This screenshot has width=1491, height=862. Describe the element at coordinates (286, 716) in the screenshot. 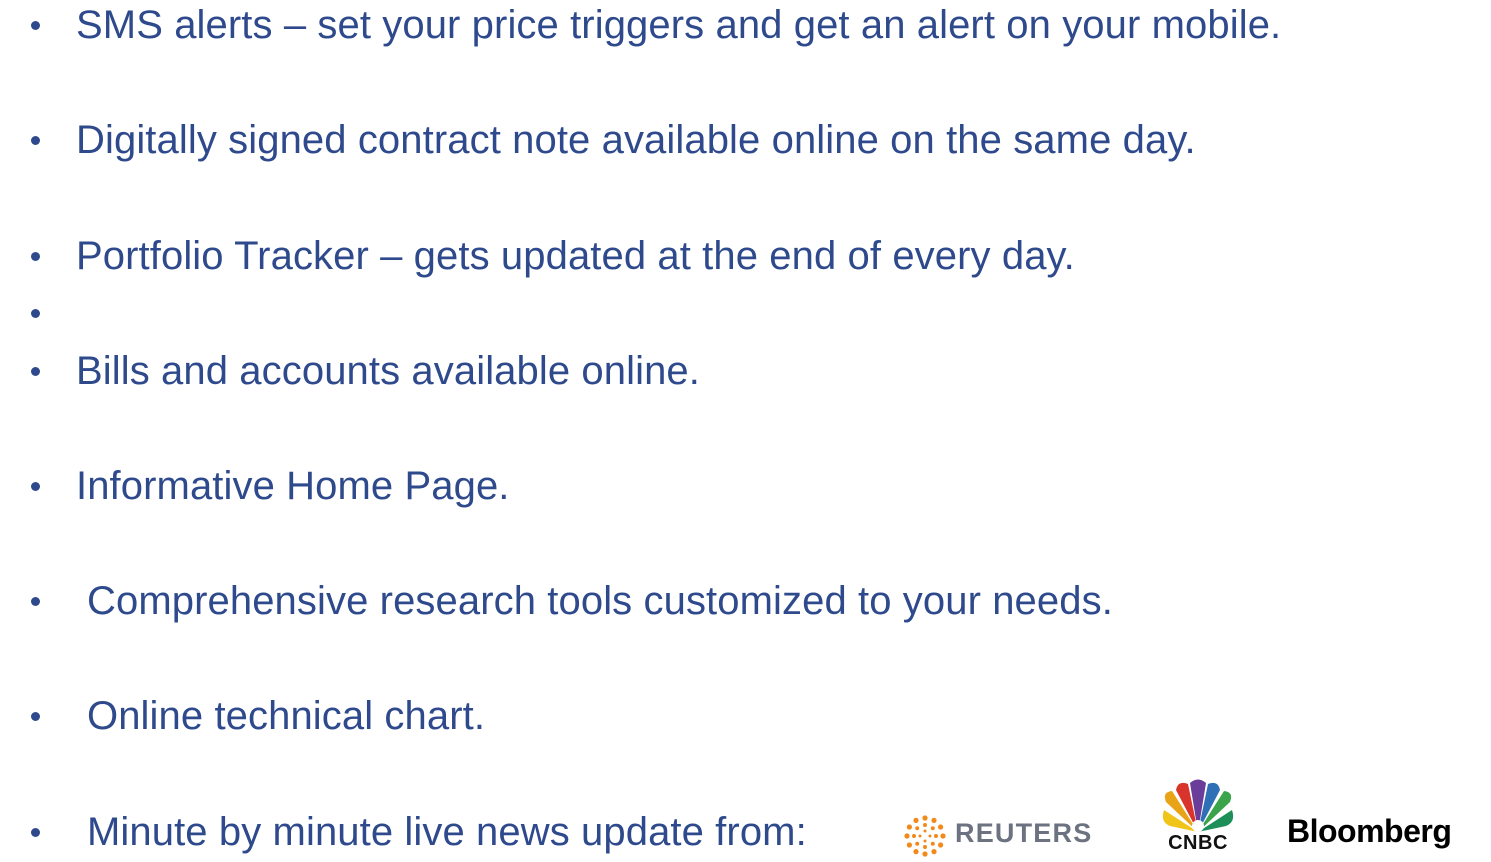

I see `bullet-text: Online technical chart.` at that location.